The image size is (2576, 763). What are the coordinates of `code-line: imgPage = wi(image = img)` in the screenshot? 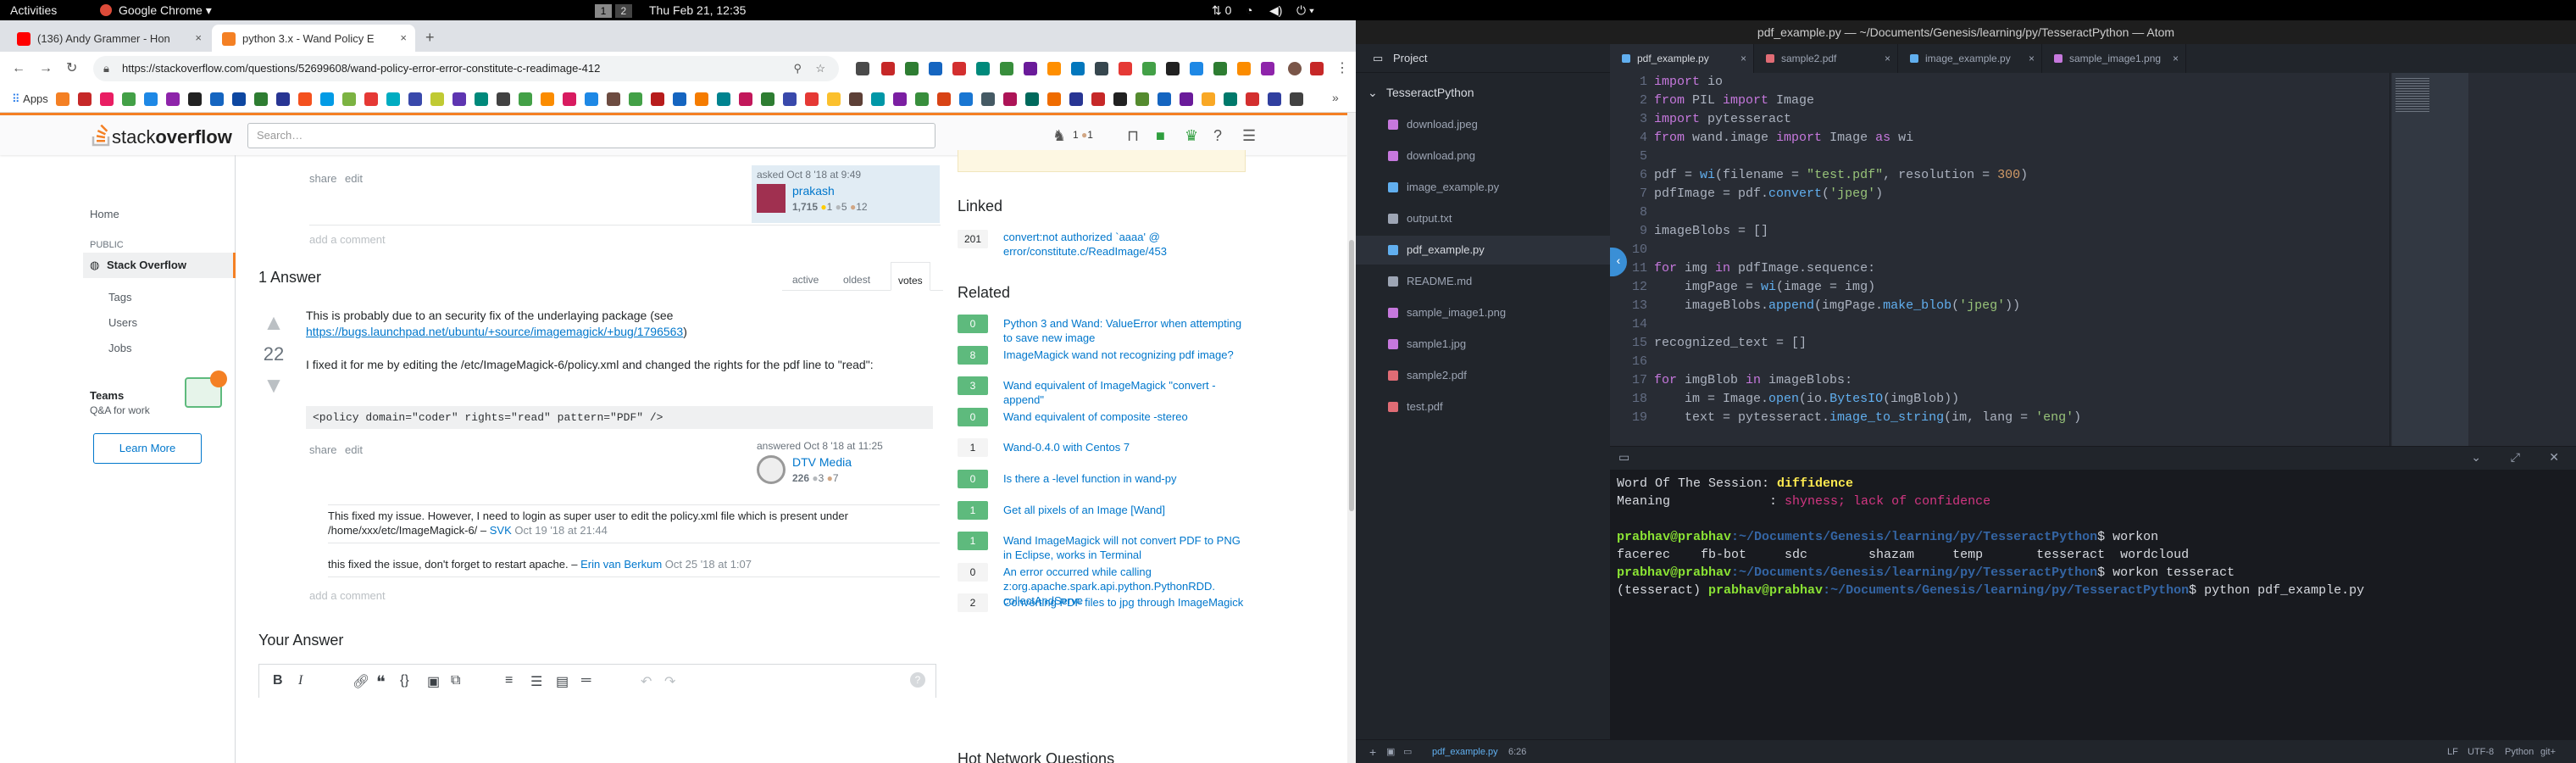 It's located at (2061, 287).